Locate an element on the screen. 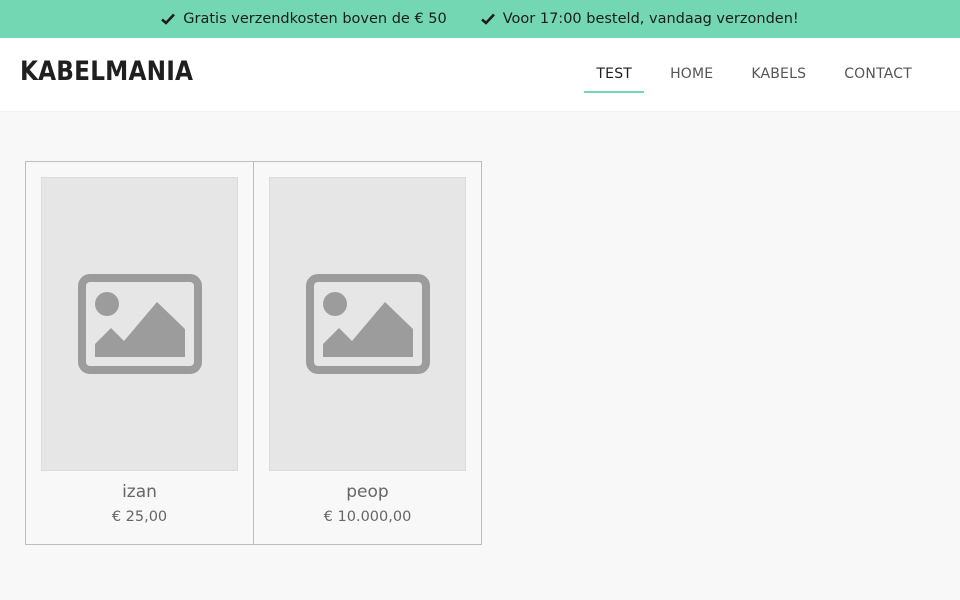 This screenshot has width=960, height=600. announcement-free-shipping: Gratis verzendkosten boven de € 50 is located at coordinates (304, 19).